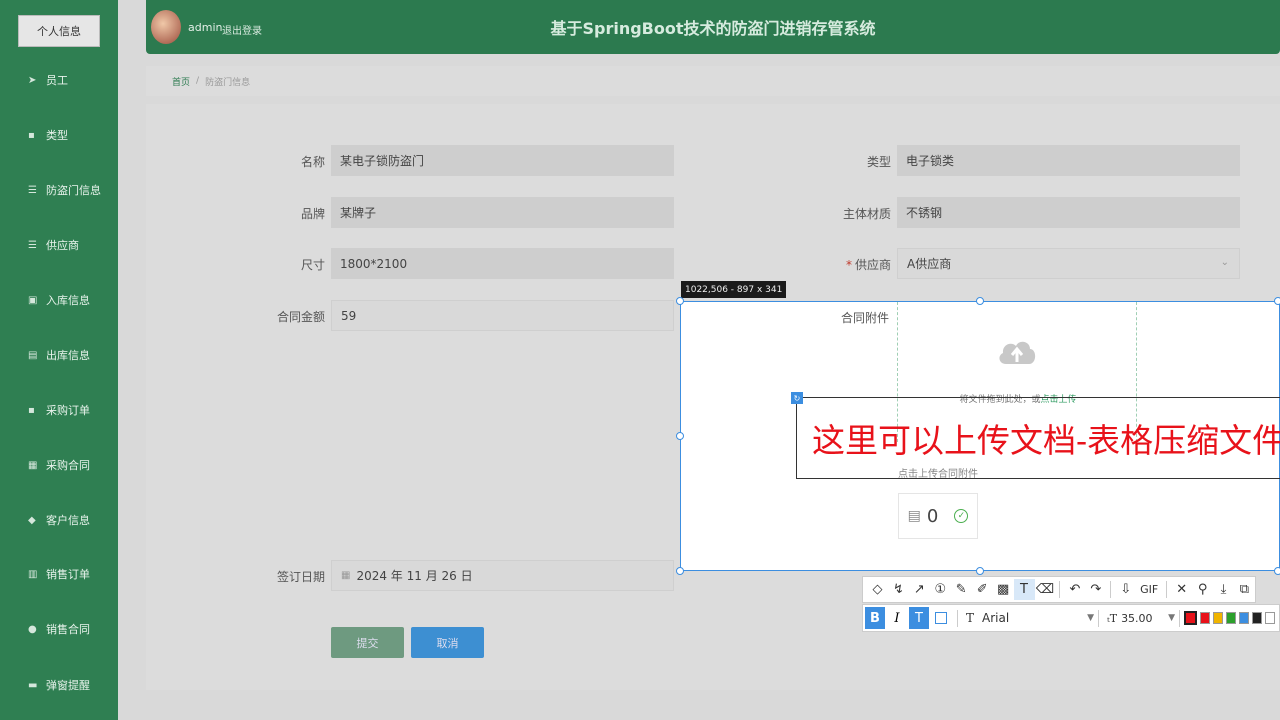 The width and height of the screenshot is (1280, 720). What do you see at coordinates (1277, 571) in the screenshot?
I see `resize-handle-br` at bounding box center [1277, 571].